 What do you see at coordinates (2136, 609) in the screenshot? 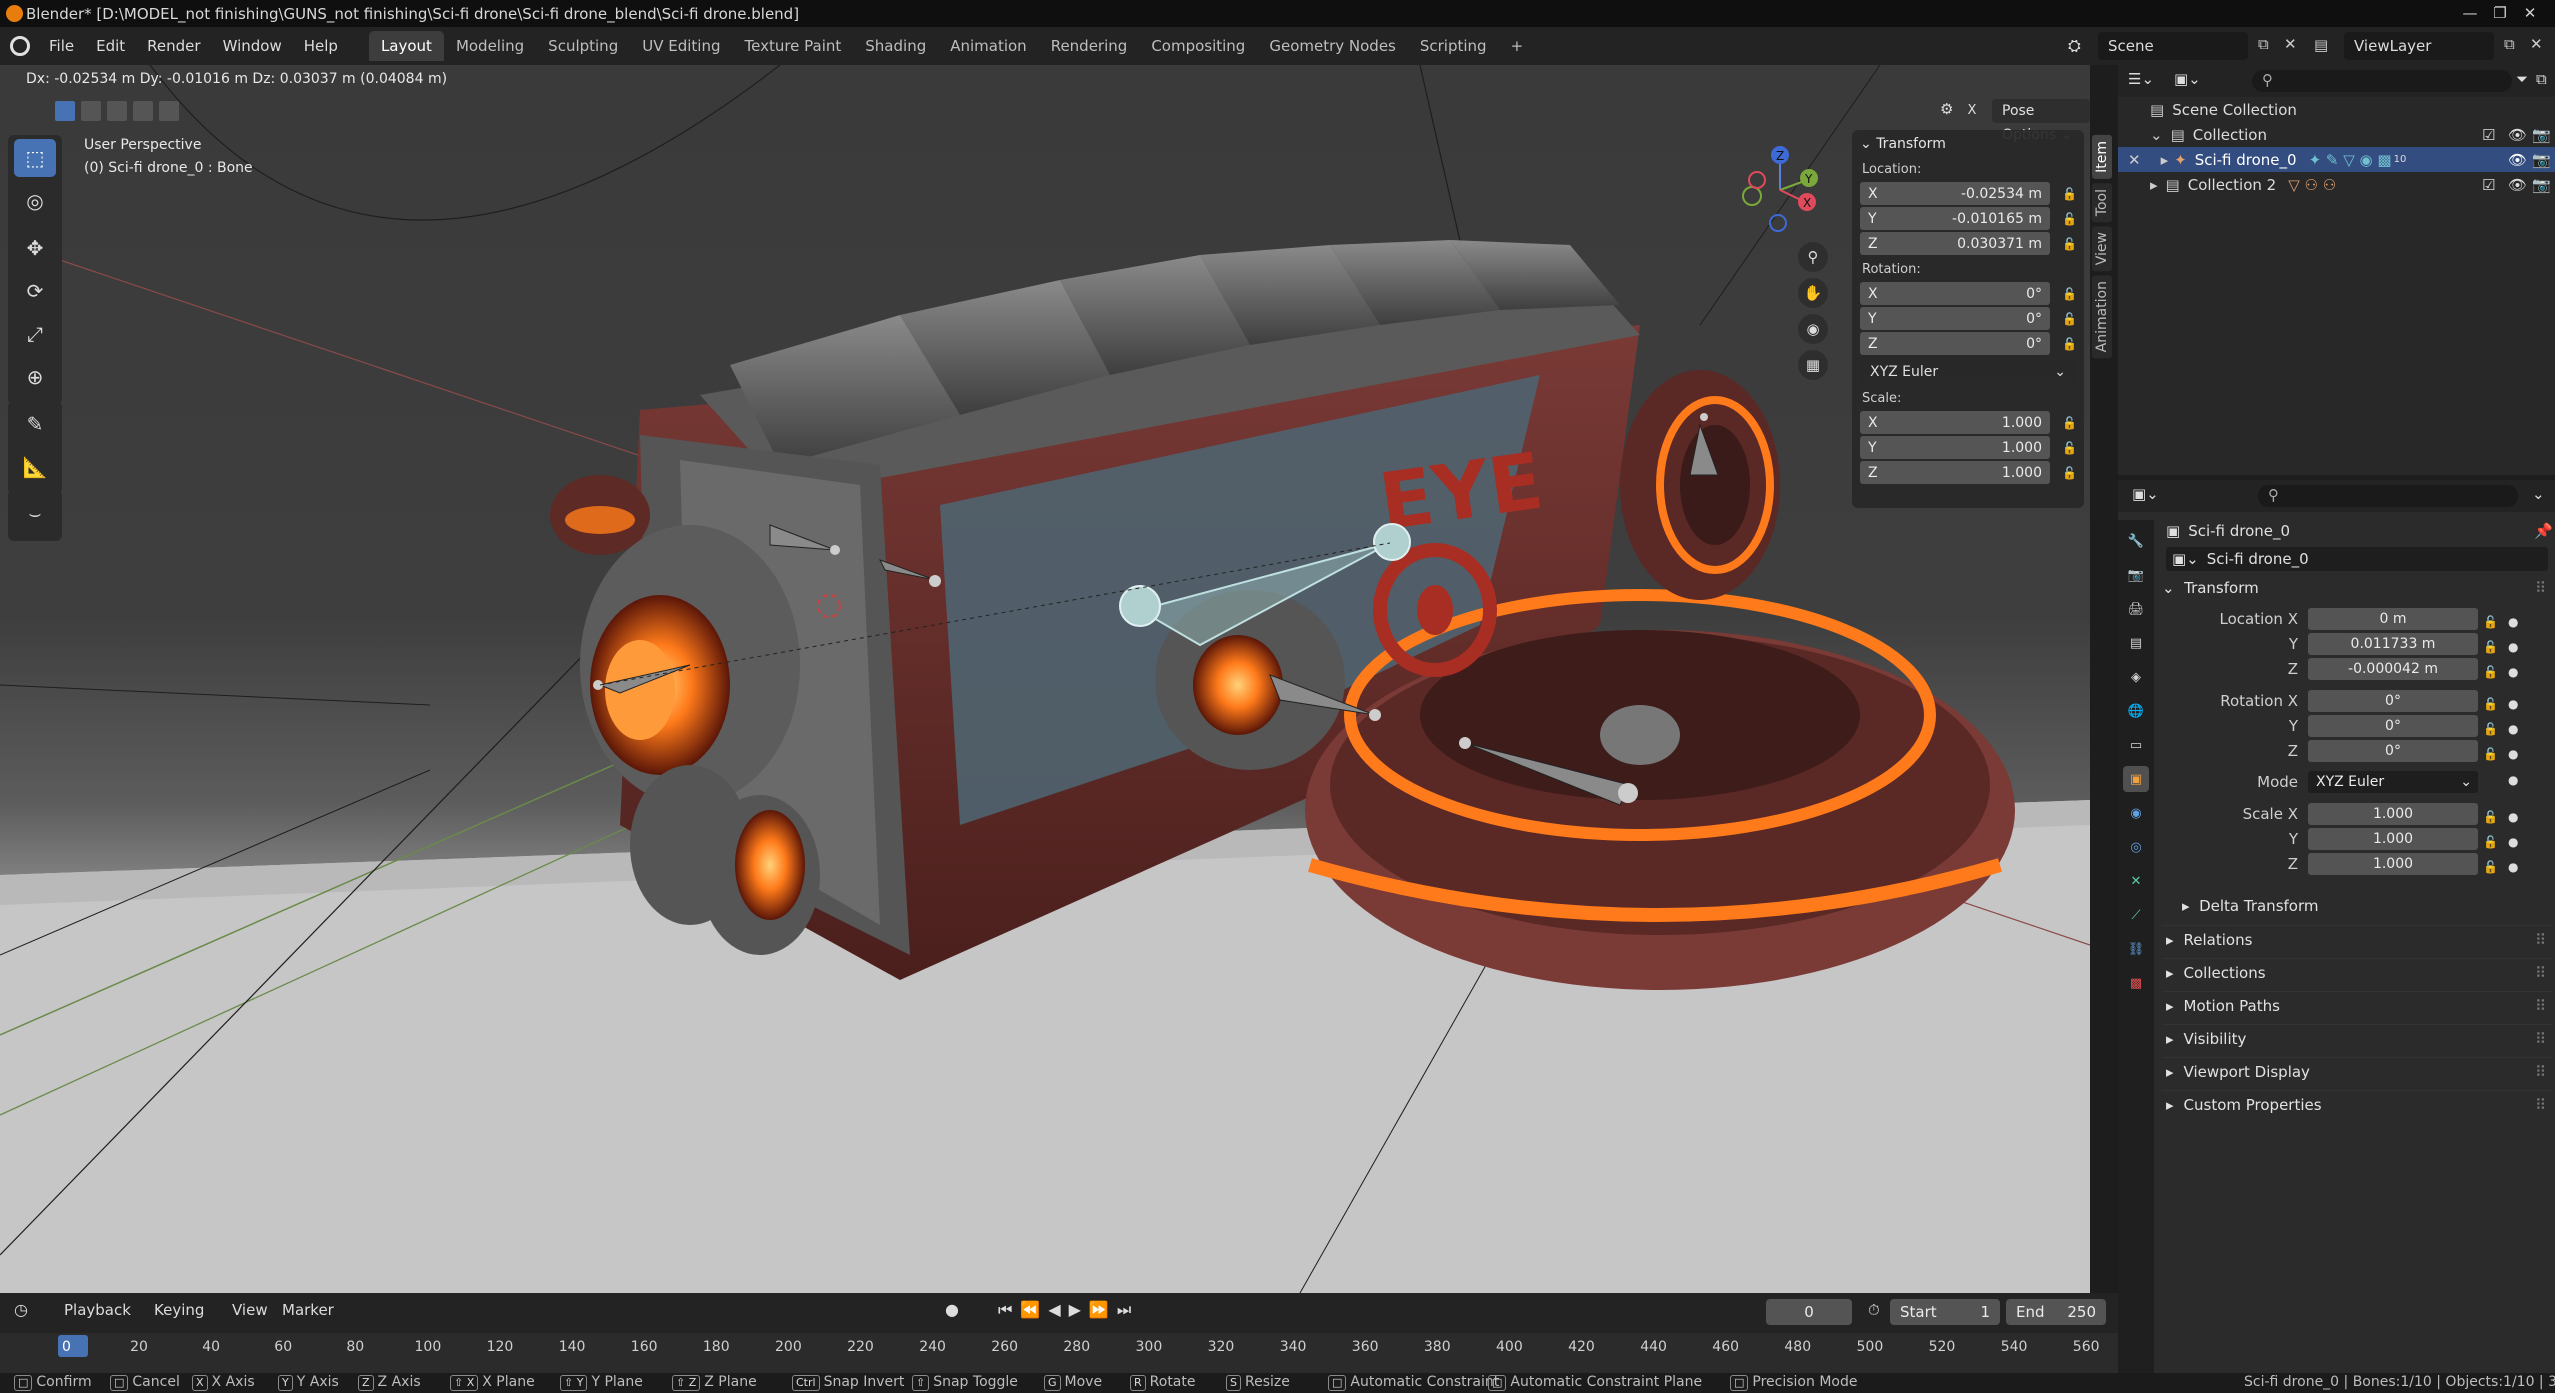
I see `output-props-icon: 🖨` at bounding box center [2136, 609].